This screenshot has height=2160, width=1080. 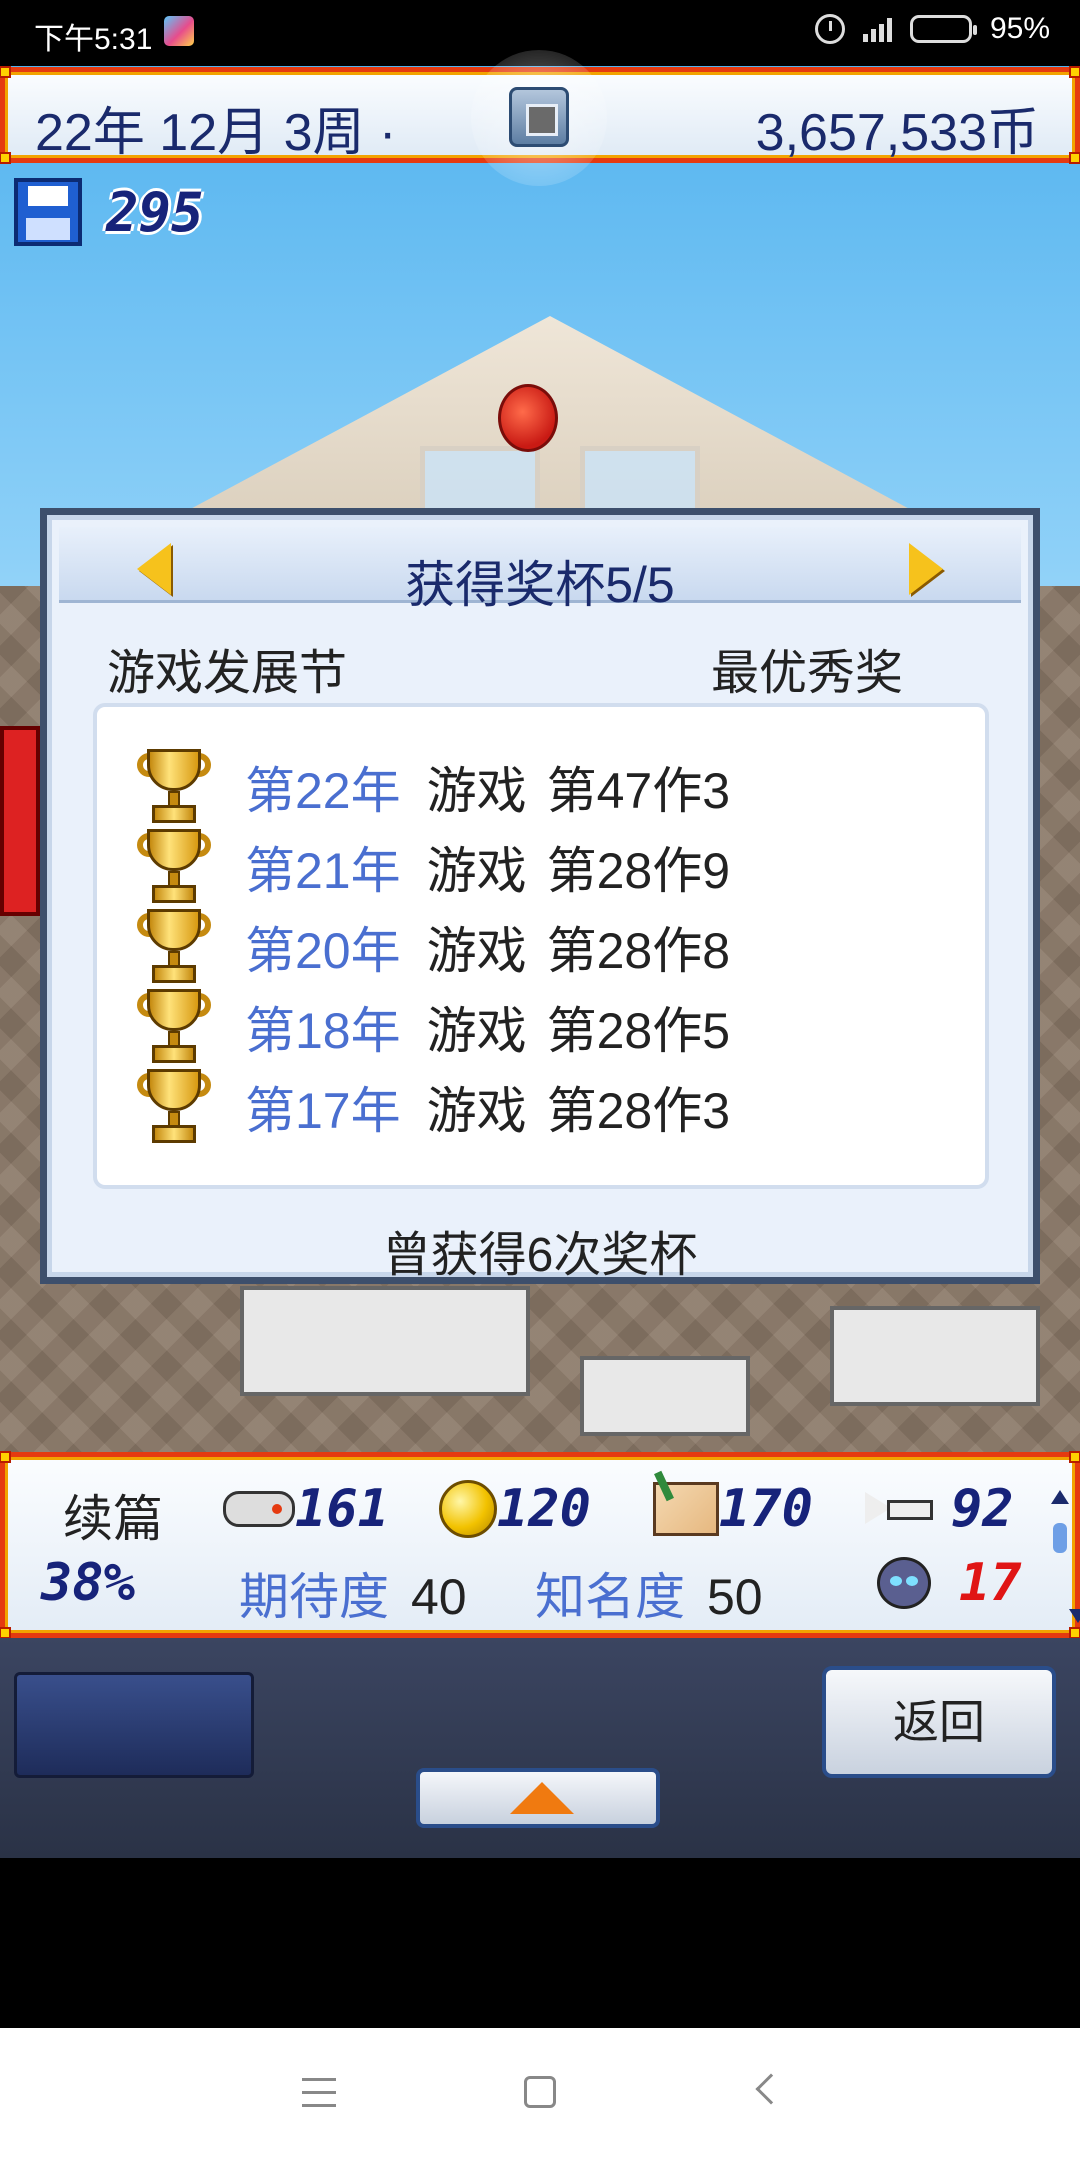 I want to click on fame-stat: 知名度 50, so click(x=649, y=1593).